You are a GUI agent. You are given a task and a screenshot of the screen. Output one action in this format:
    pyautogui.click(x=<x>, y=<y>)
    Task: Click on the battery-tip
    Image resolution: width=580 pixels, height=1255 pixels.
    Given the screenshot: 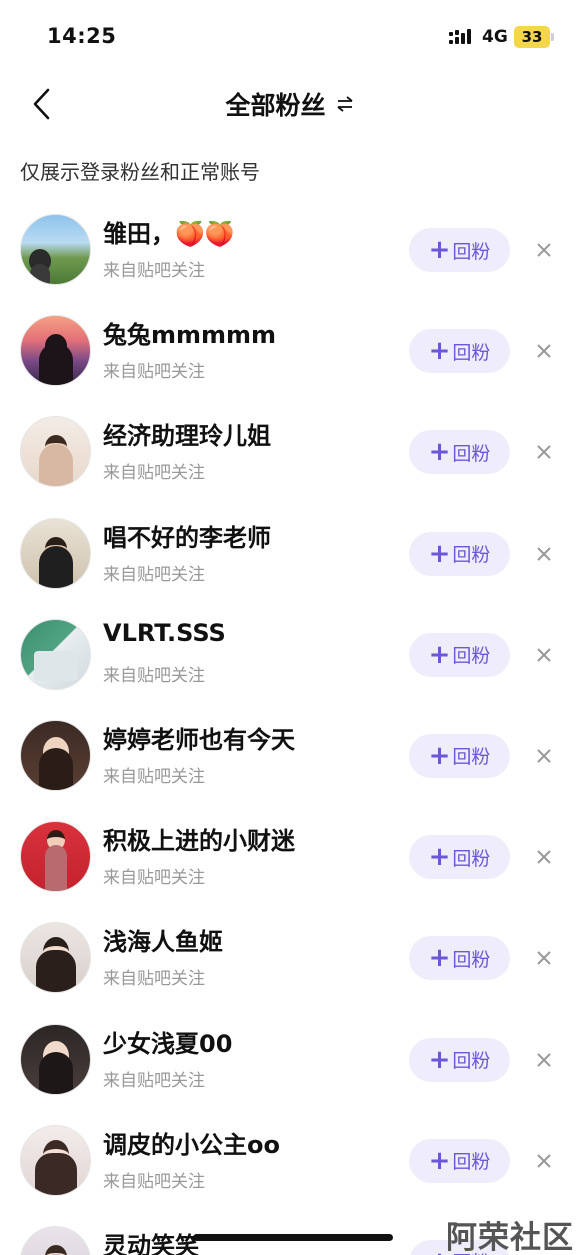 What is the action you would take?
    pyautogui.click(x=552, y=37)
    